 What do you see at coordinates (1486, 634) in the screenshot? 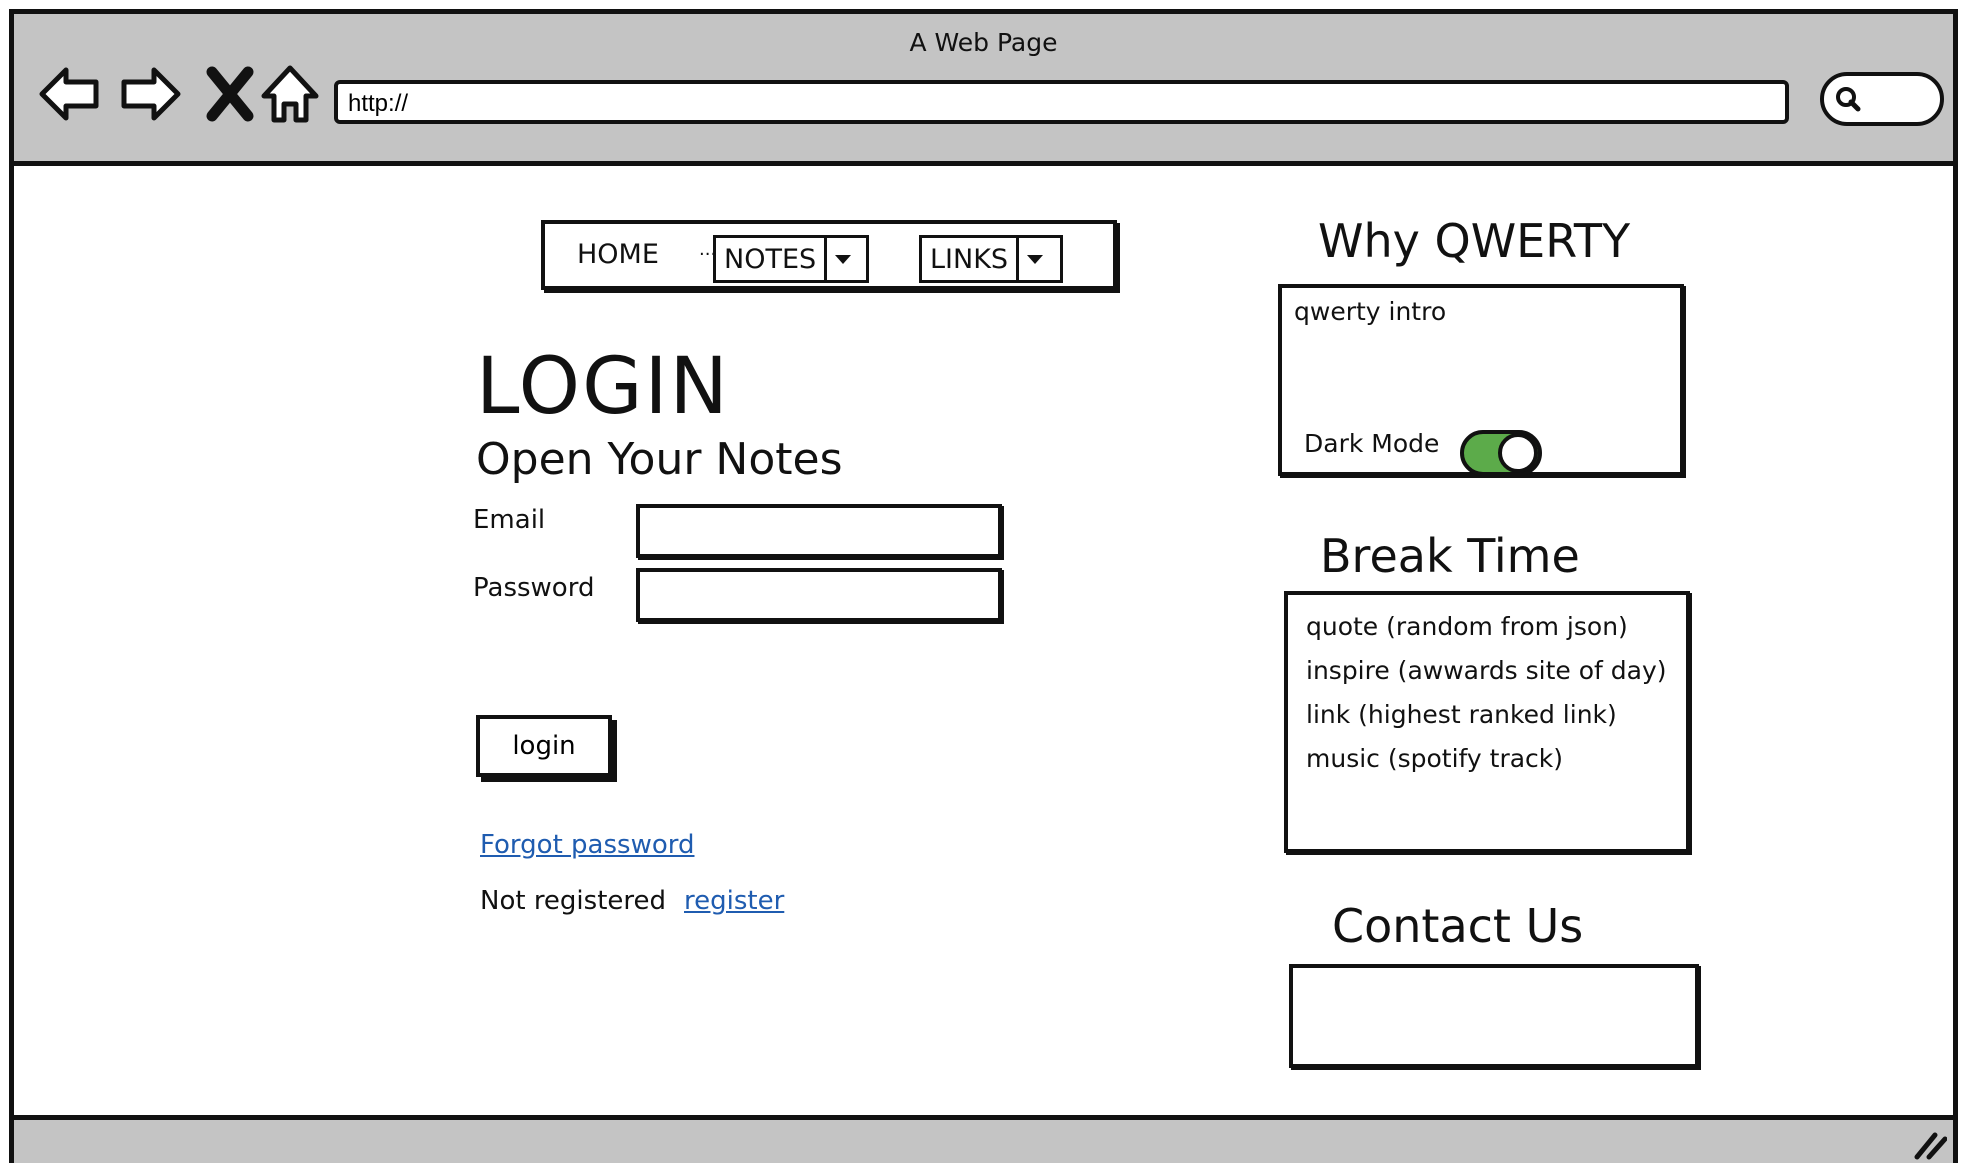
I see `list-item: quote (random from json)` at bounding box center [1486, 634].